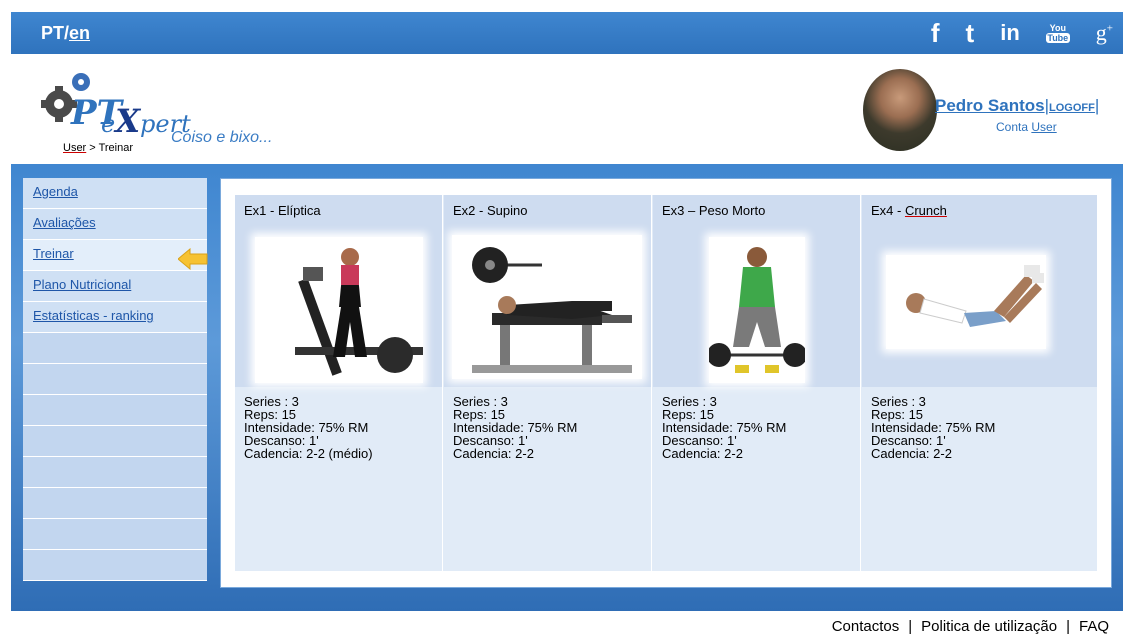 Image resolution: width=1123 pixels, height=637 pixels. I want to click on footer-politica-link: Politica de utilização, so click(989, 626).